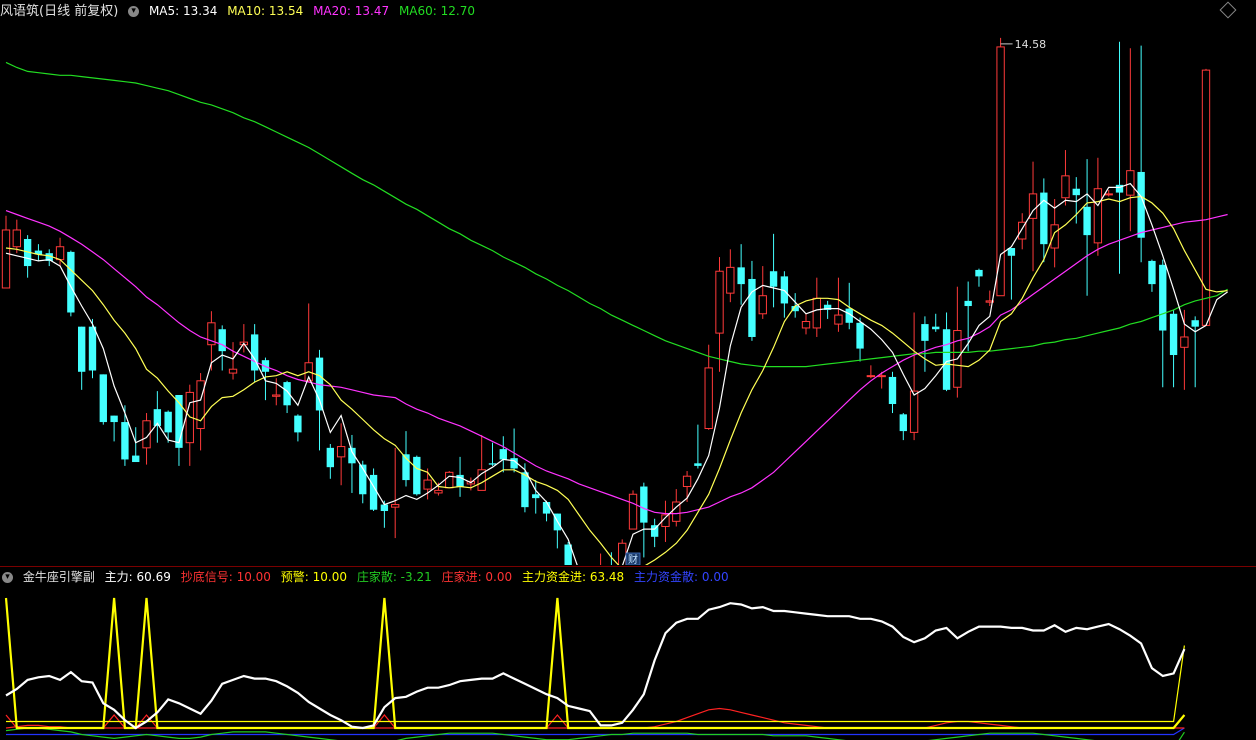  What do you see at coordinates (595, 684) in the screenshot?
I see `zhuli-zijin-jin-line` at bounding box center [595, 684].